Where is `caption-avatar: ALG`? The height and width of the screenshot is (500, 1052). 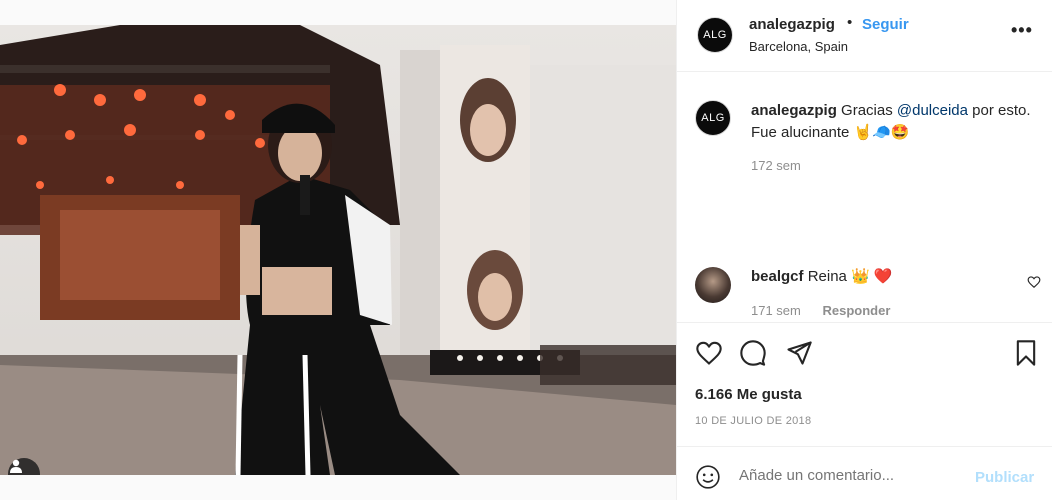
caption-avatar: ALG is located at coordinates (713, 118).